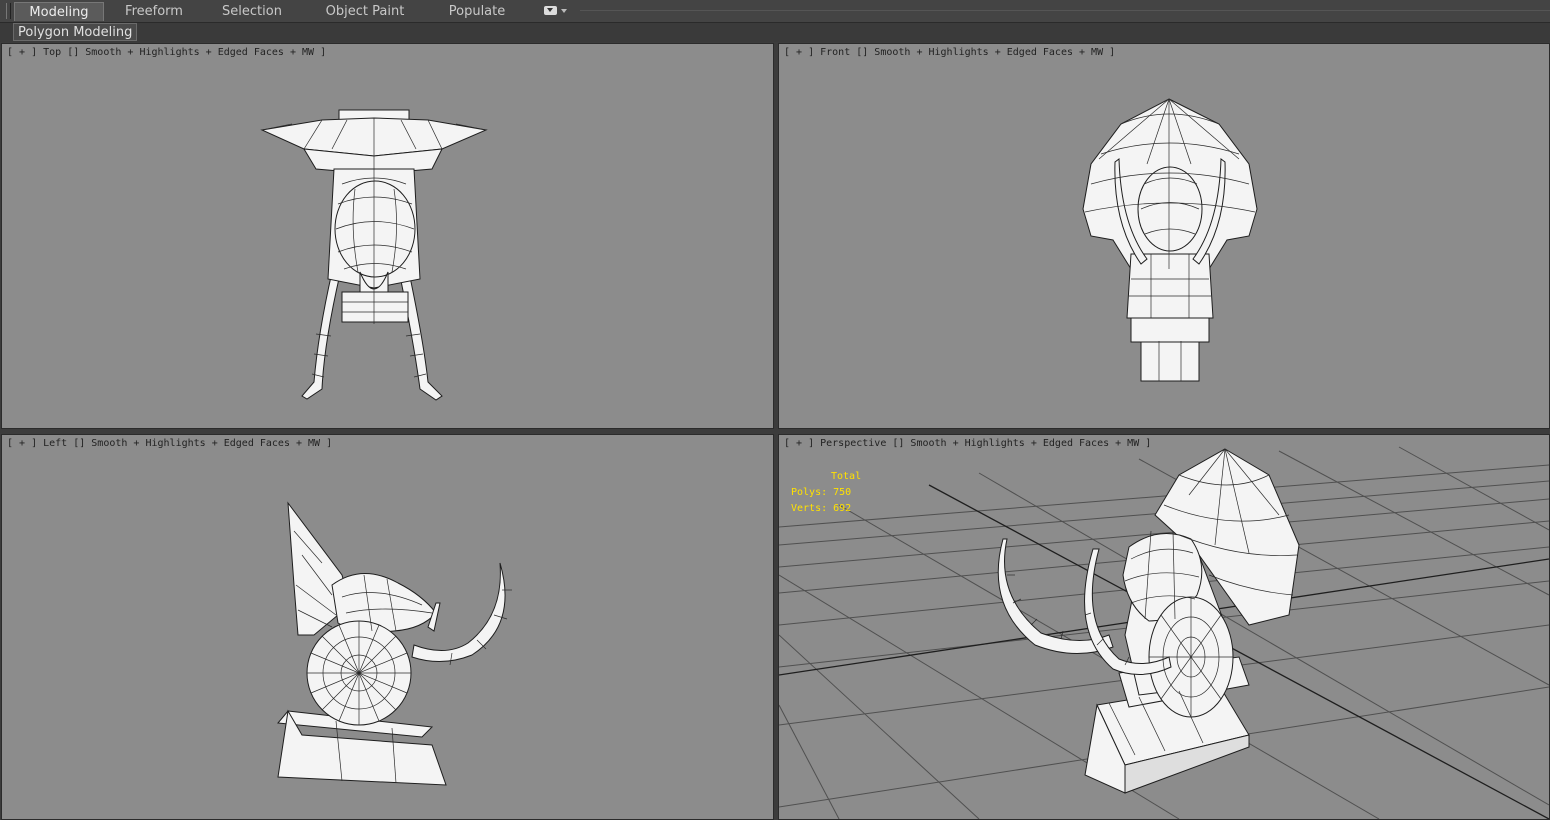 This screenshot has width=1550, height=820. Describe the element at coordinates (564, 10) in the screenshot. I see `chevron-down-icon` at that location.